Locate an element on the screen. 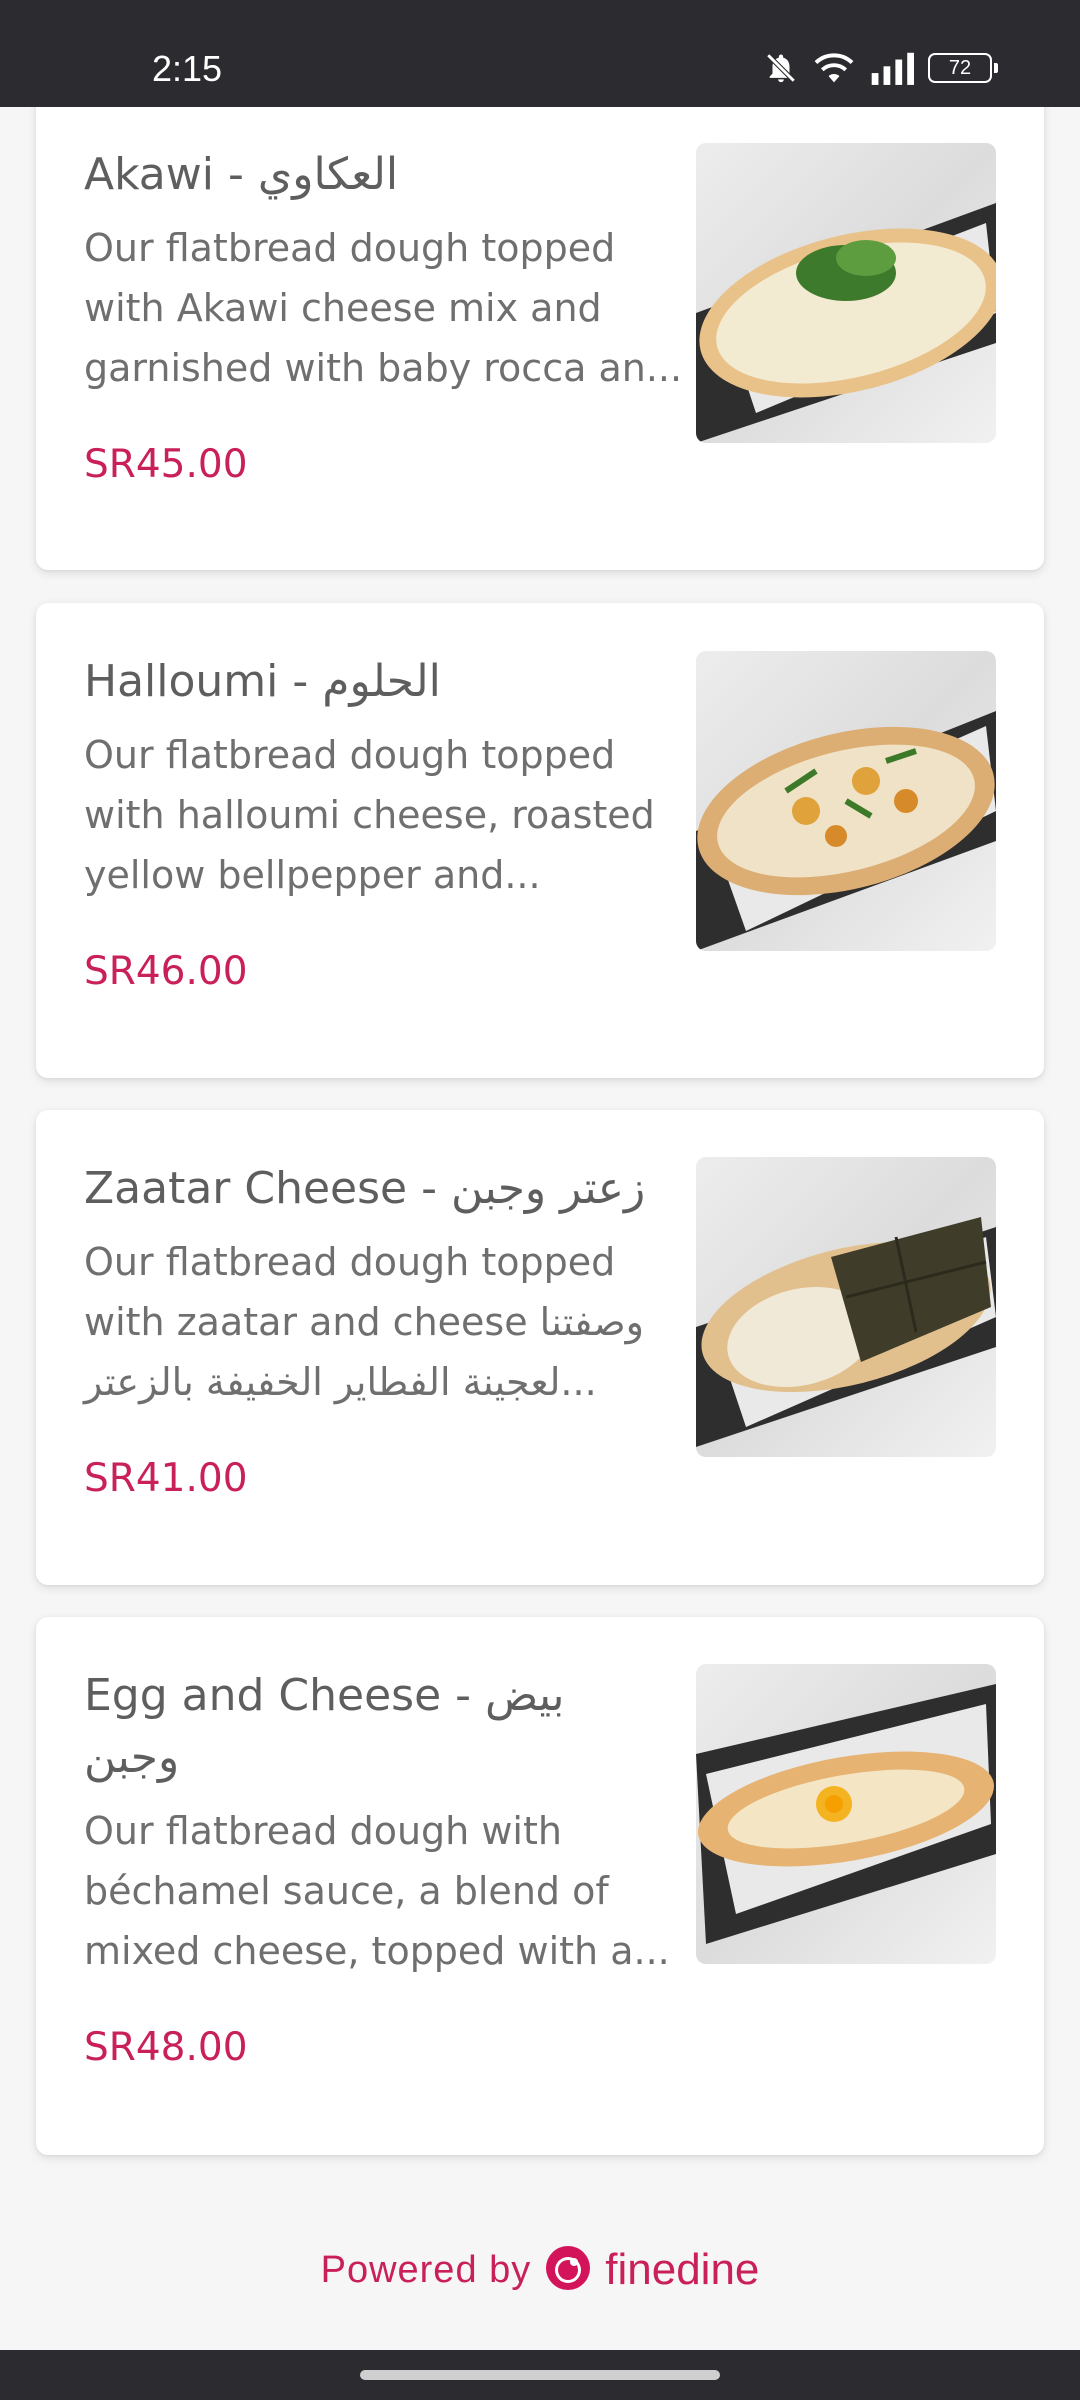 The width and height of the screenshot is (1080, 2400). status-time: 2:15 is located at coordinates (187, 68).